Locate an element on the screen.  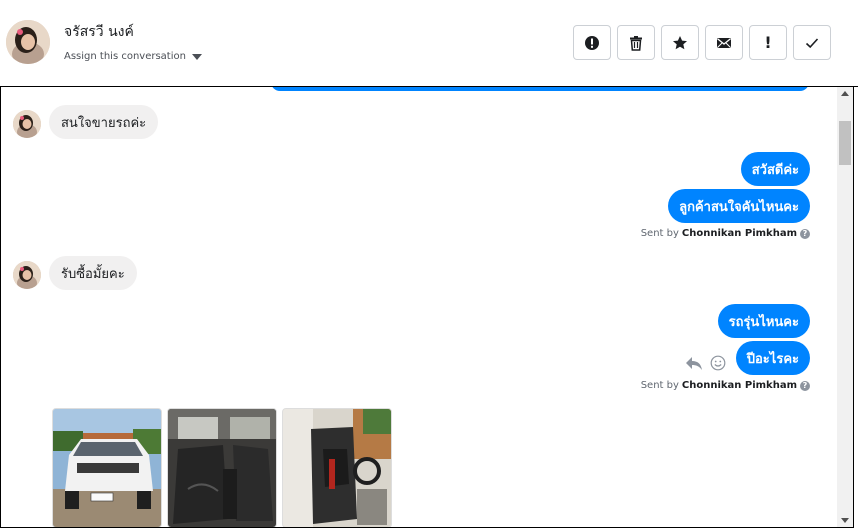
exclamation-icon: ! is located at coordinates (768, 42).